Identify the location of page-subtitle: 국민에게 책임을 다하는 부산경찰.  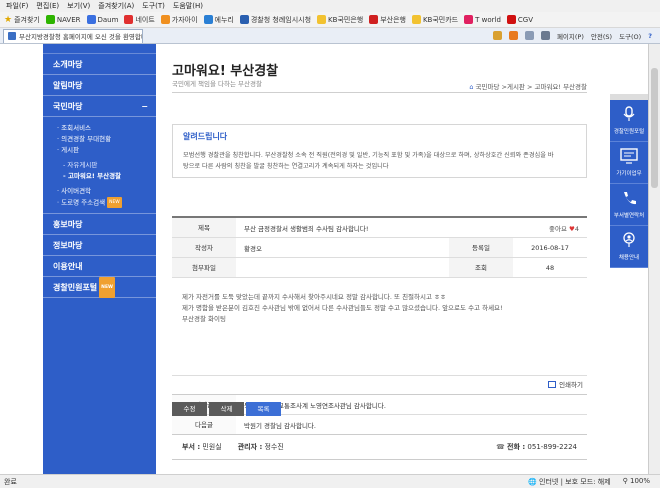
(217, 84).